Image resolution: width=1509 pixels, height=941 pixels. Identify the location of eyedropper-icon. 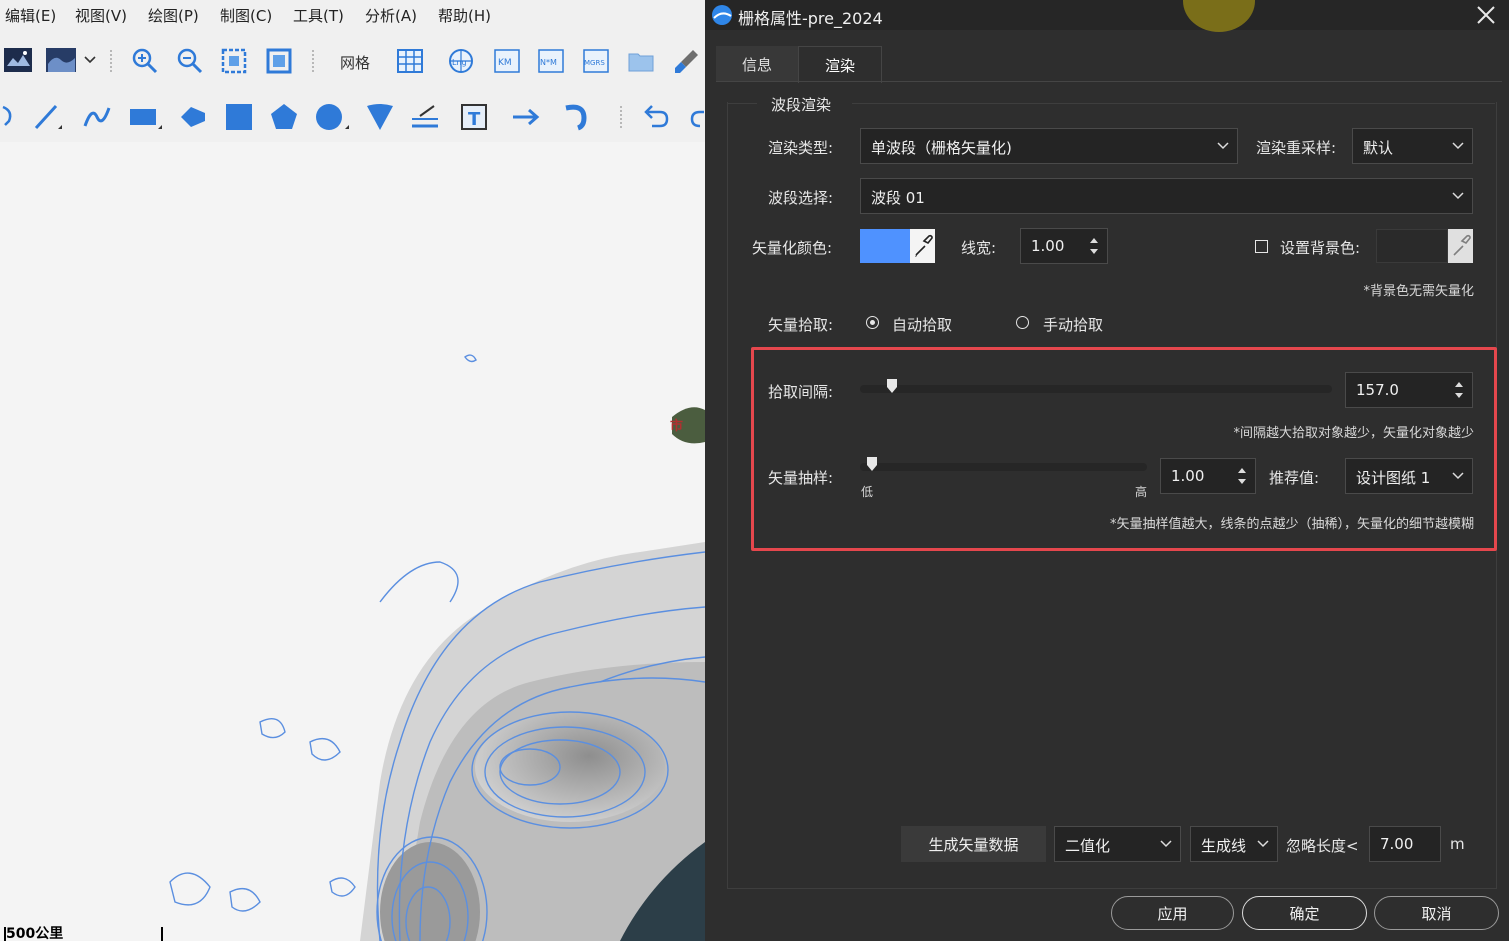
(924, 245).